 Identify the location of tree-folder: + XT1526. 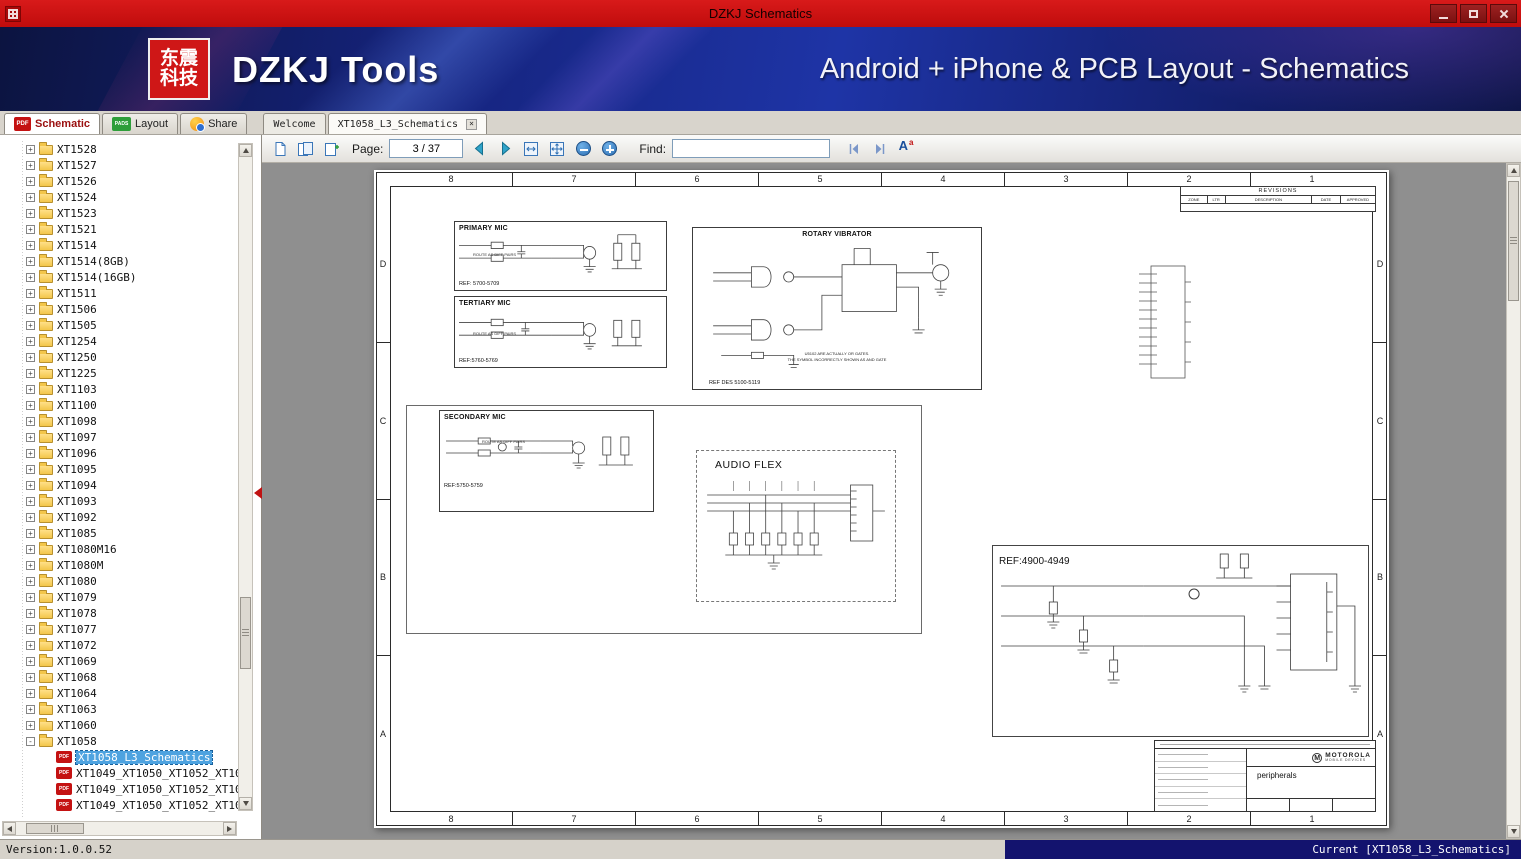
(119, 181).